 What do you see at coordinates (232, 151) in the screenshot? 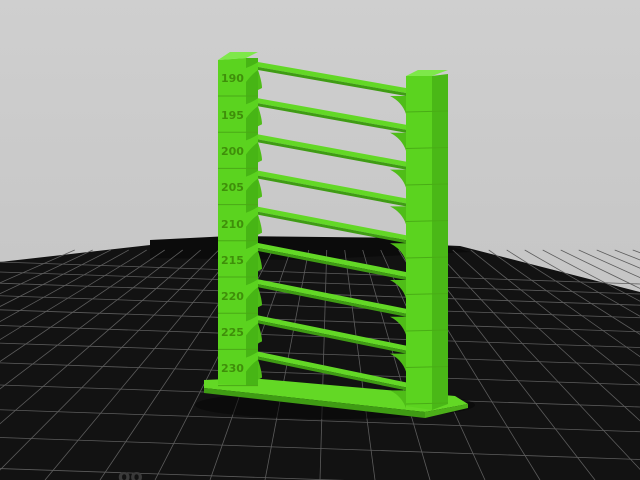
I see `temp-label-200: 200` at bounding box center [232, 151].